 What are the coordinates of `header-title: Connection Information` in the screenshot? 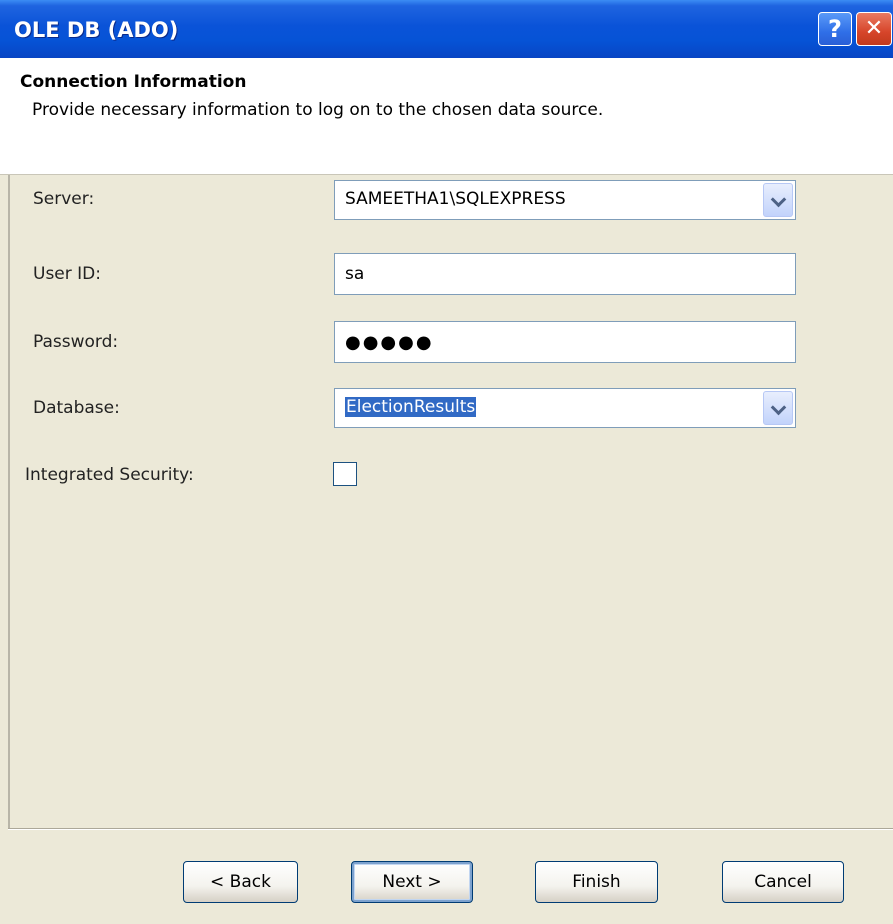 It's located at (133, 82).